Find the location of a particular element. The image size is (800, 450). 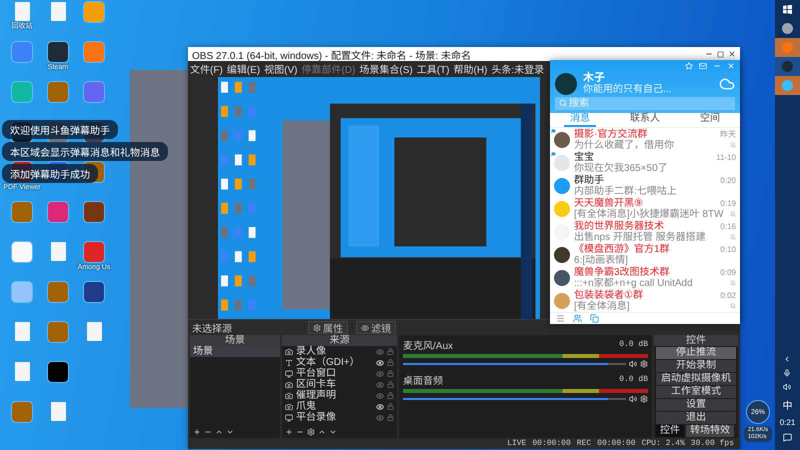

chat-name: 魔兽争霸3改图技术群 is located at coordinates (622, 272).